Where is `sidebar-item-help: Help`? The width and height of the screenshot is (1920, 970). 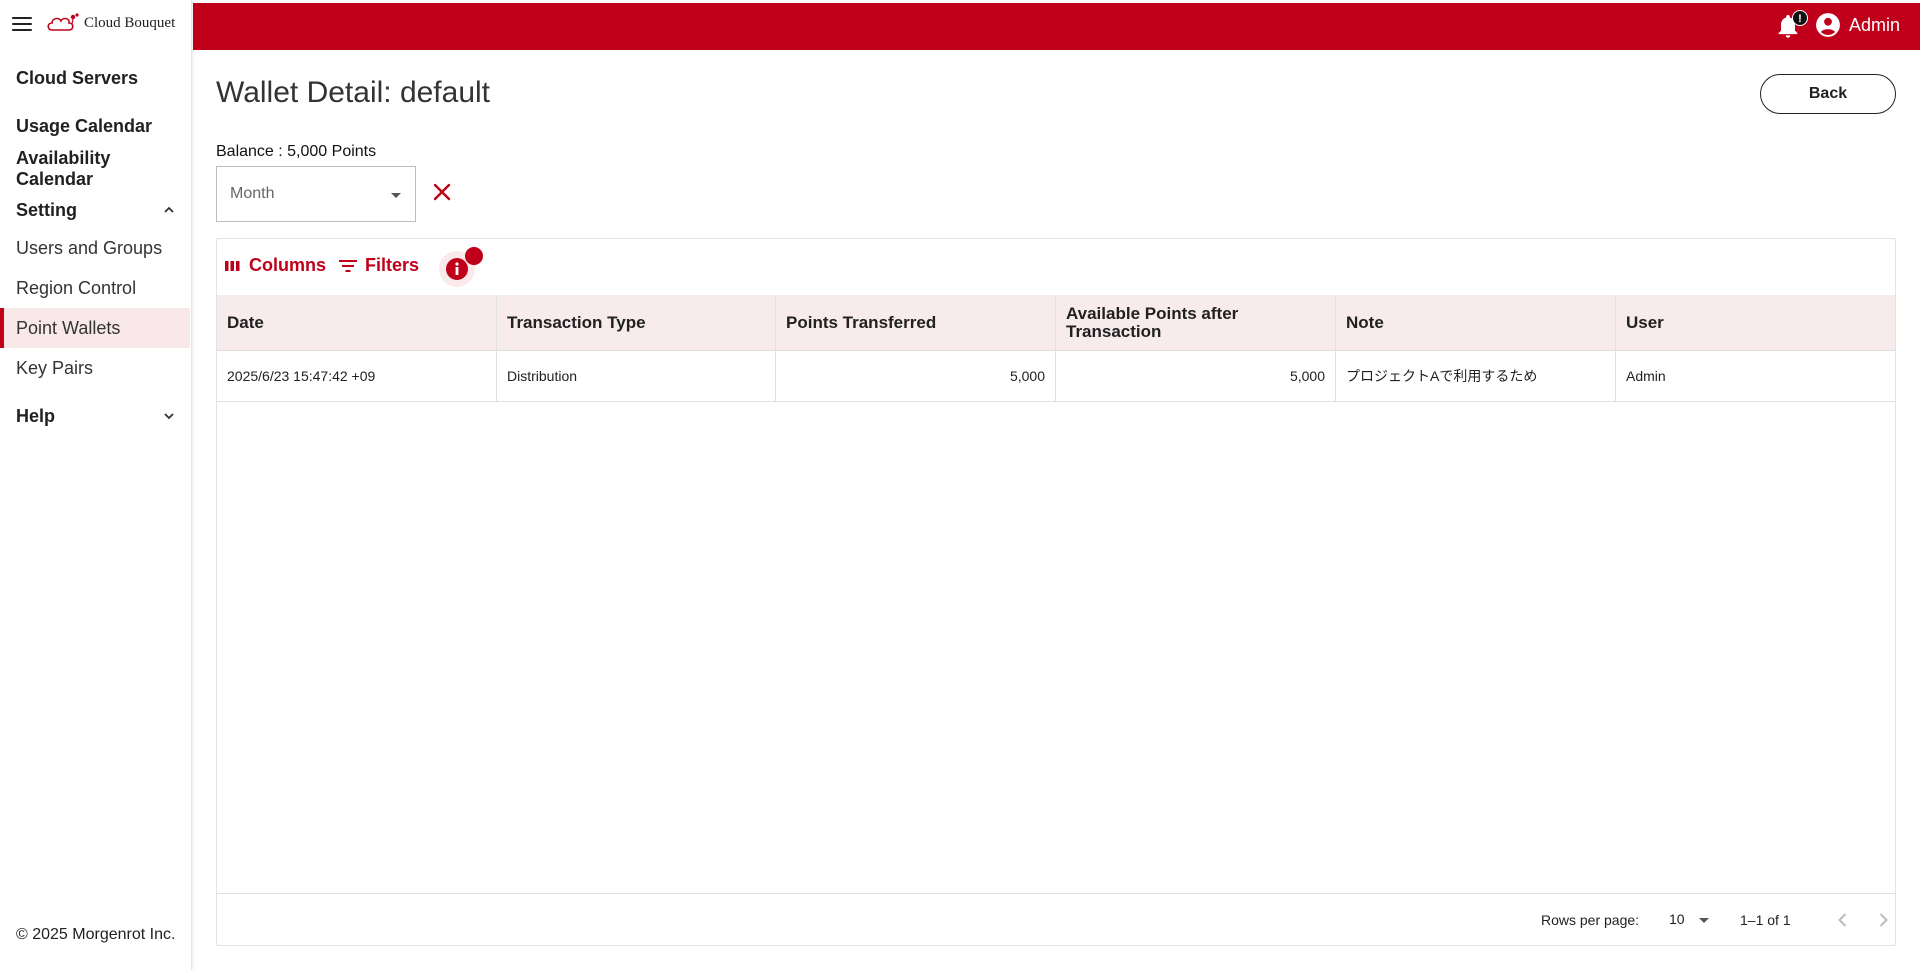
sidebar-item-help: Help is located at coordinates (95, 416).